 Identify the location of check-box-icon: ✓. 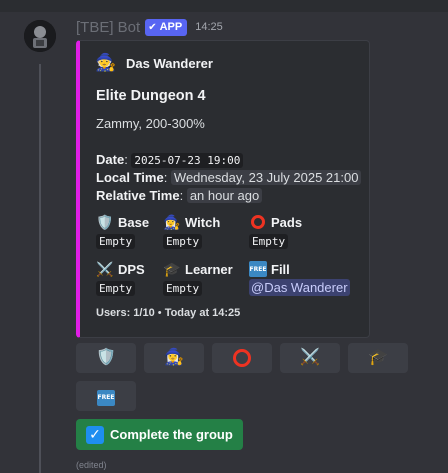
(95, 434).